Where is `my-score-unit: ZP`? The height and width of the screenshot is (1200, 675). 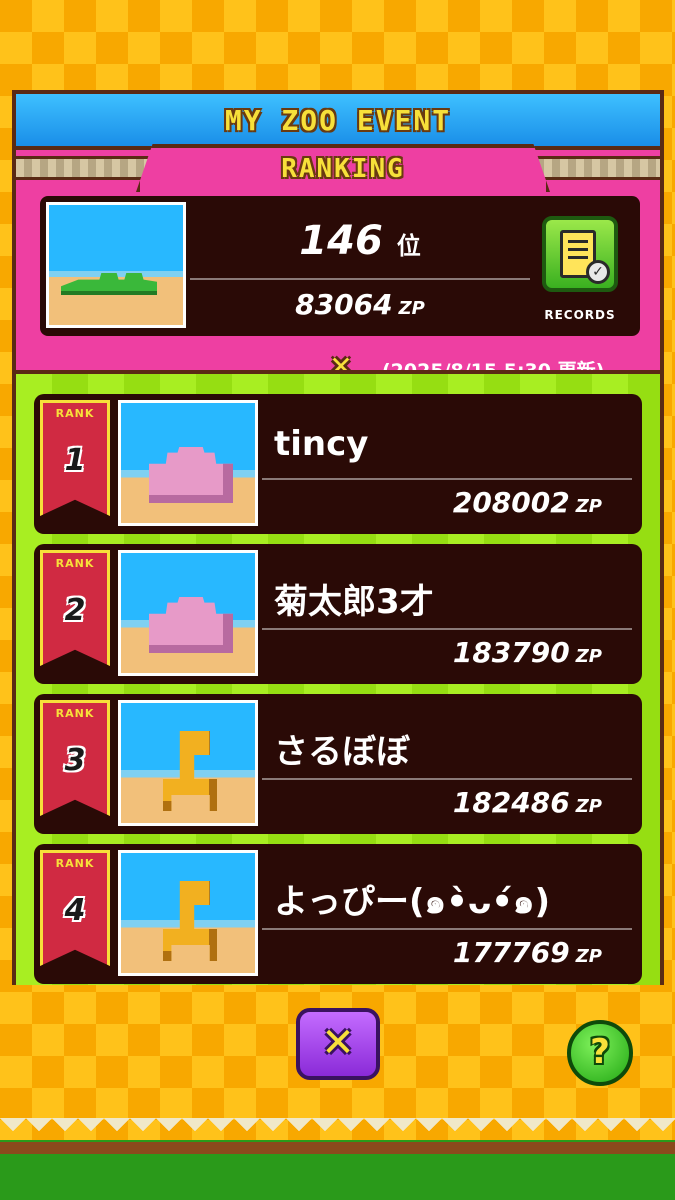
my-score-unit: ZP is located at coordinates (411, 308).